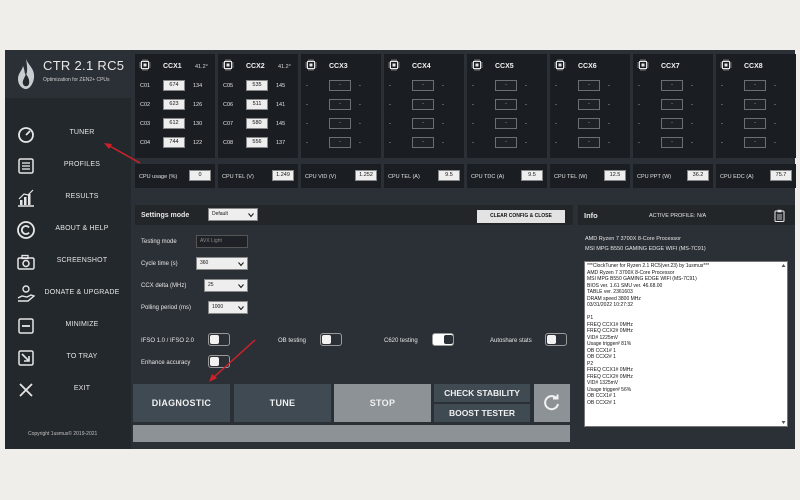  I want to click on testing-mode-value: AVX Light, so click(211, 241).